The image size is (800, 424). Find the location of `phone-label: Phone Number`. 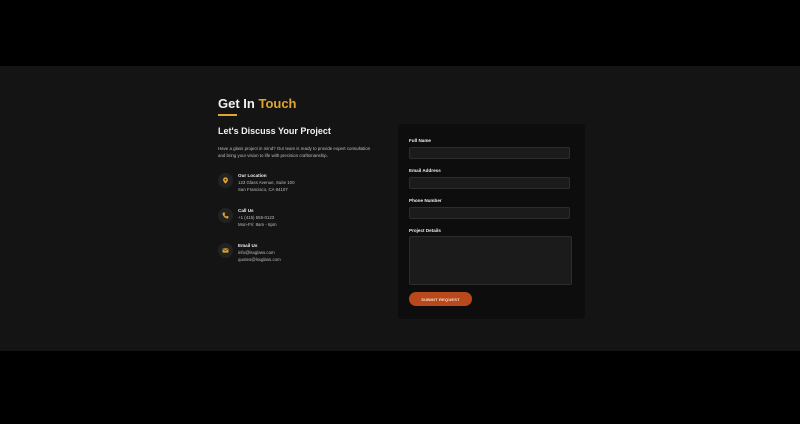

phone-label: Phone Number is located at coordinates (425, 200).